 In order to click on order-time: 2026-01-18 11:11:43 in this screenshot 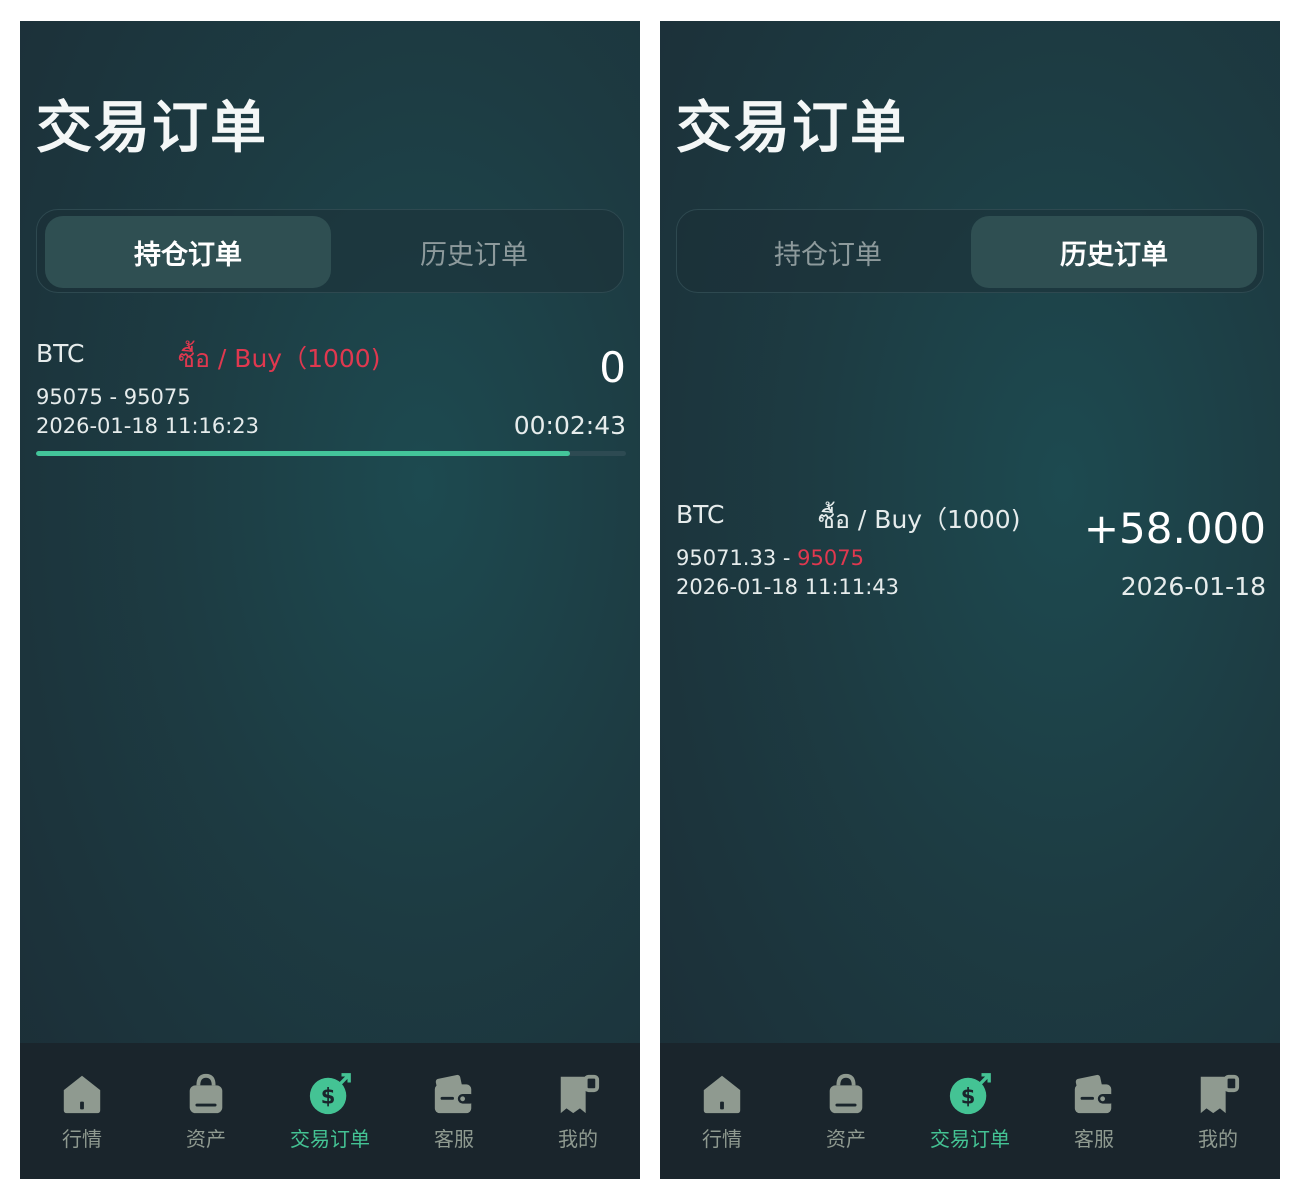, I will do `click(788, 587)`.